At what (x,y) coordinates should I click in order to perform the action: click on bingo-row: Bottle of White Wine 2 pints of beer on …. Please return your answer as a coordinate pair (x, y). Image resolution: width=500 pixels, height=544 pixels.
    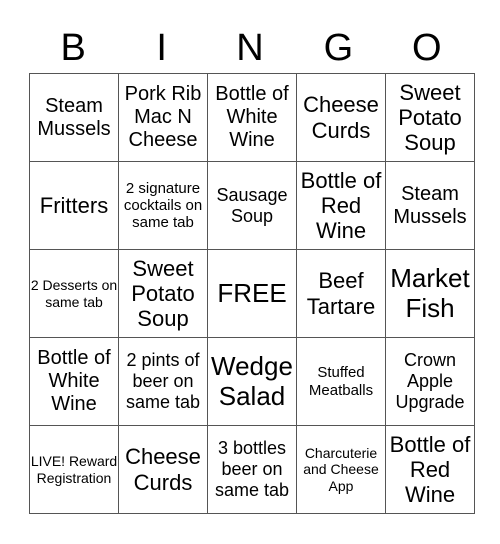
    Looking at the image, I should click on (252, 381).